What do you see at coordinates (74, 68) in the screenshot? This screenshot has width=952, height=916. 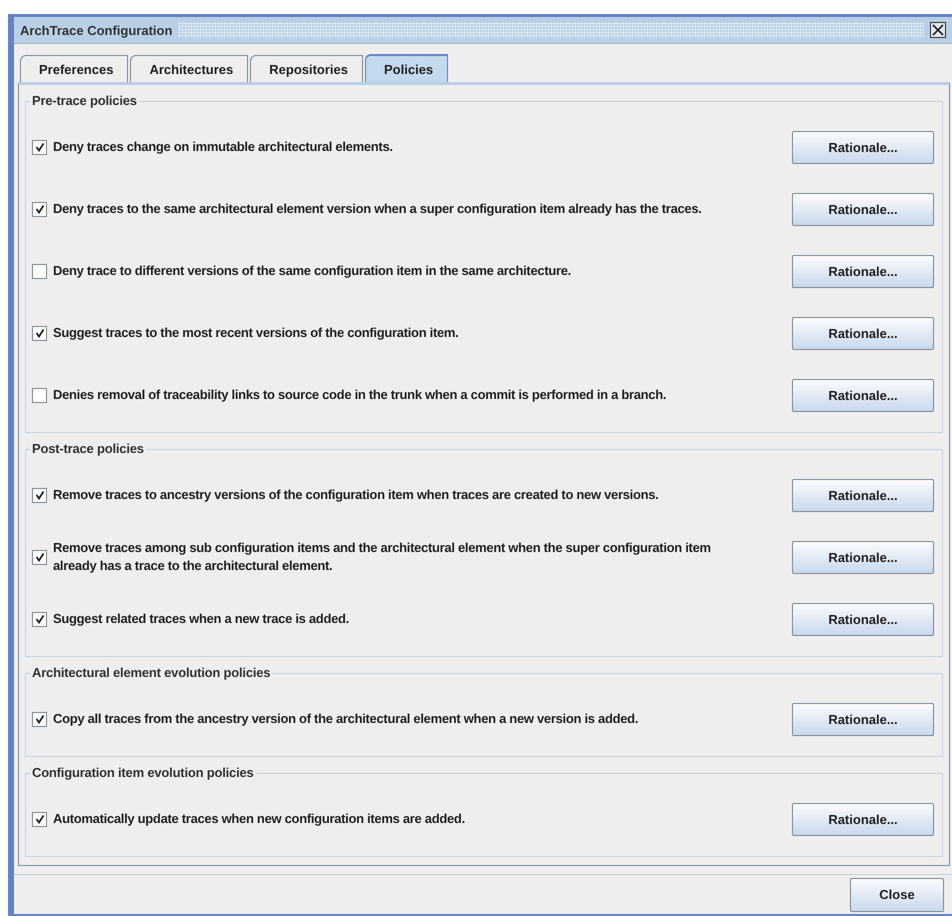 I see `tab: Preferences` at bounding box center [74, 68].